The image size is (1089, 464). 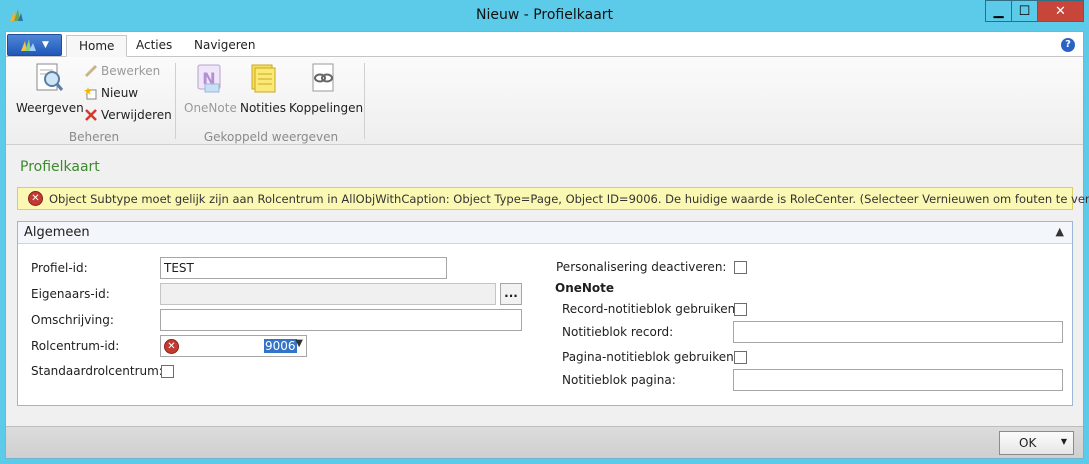 I want to click on ok-button: OK ▼, so click(x=1036, y=443).